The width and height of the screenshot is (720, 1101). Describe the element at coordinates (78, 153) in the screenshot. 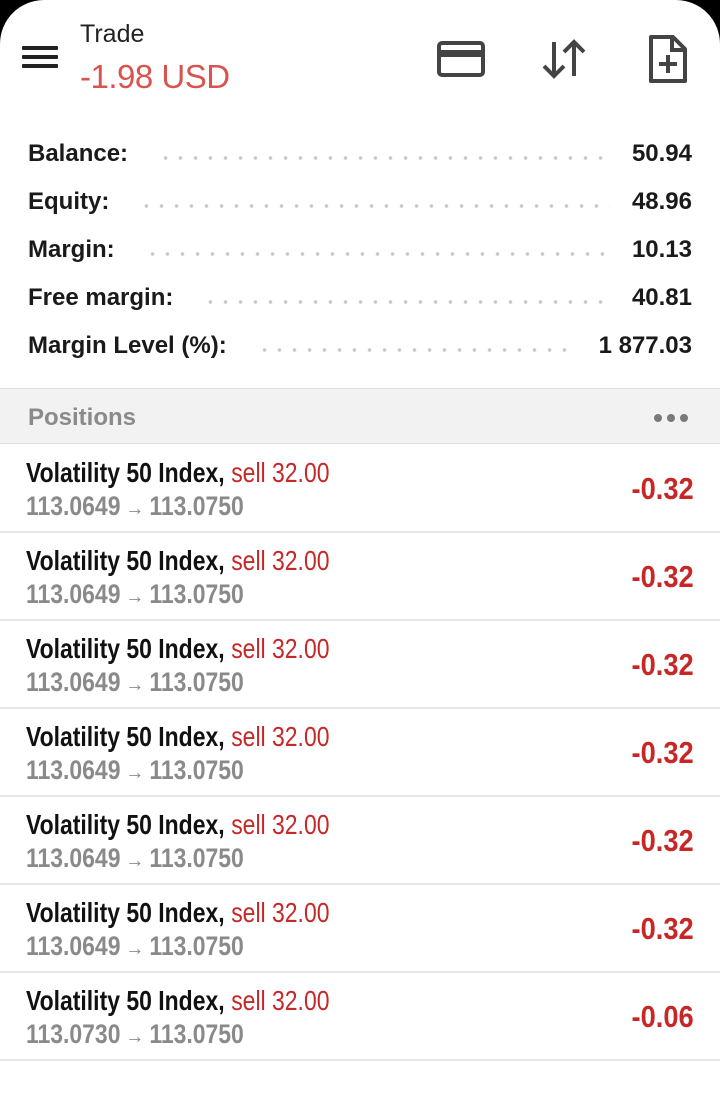

I see `summary-label: Balance:` at that location.